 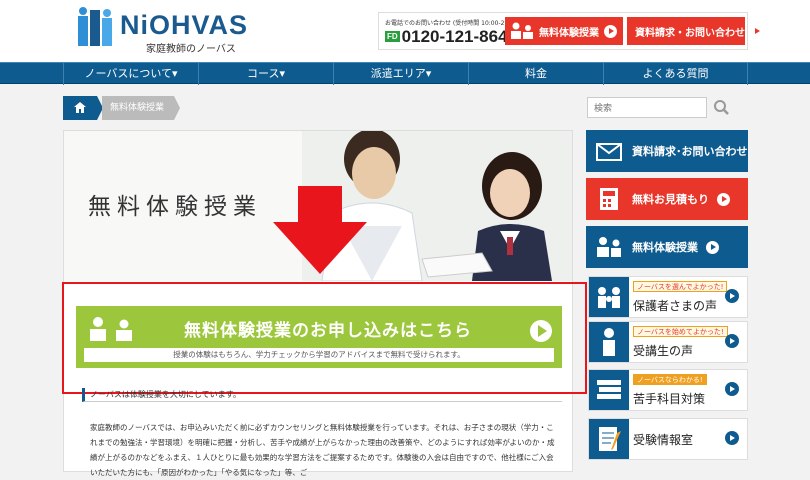 I want to click on voice-tag: ノーバスならわかる!, so click(x=670, y=379).